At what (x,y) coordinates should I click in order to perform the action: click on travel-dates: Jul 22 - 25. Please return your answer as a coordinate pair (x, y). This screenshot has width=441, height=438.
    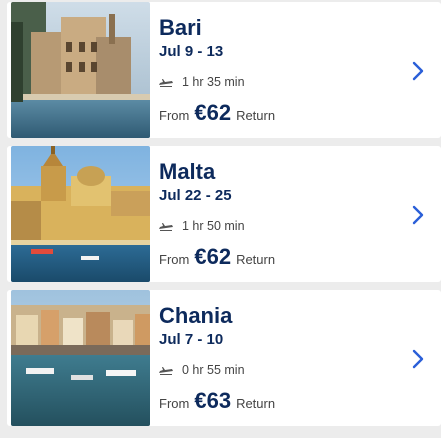
    Looking at the image, I should click on (195, 195).